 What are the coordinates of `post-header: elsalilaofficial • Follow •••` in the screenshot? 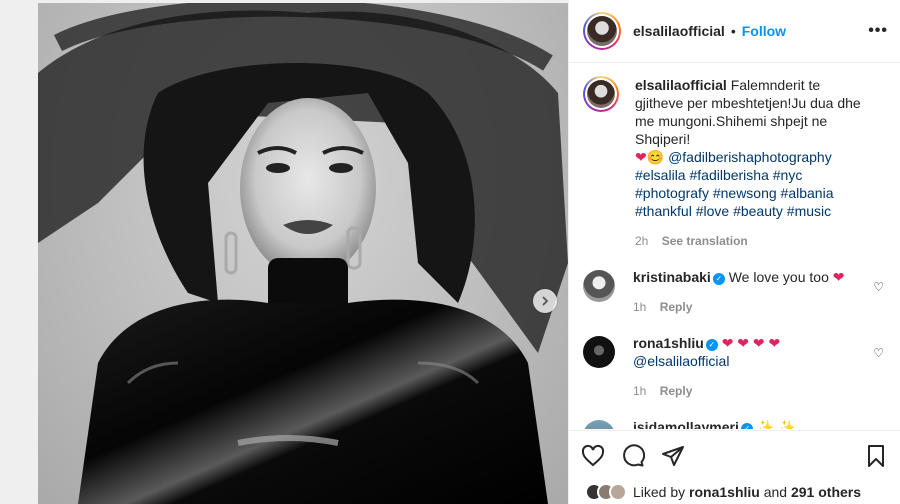 It's located at (734, 31).